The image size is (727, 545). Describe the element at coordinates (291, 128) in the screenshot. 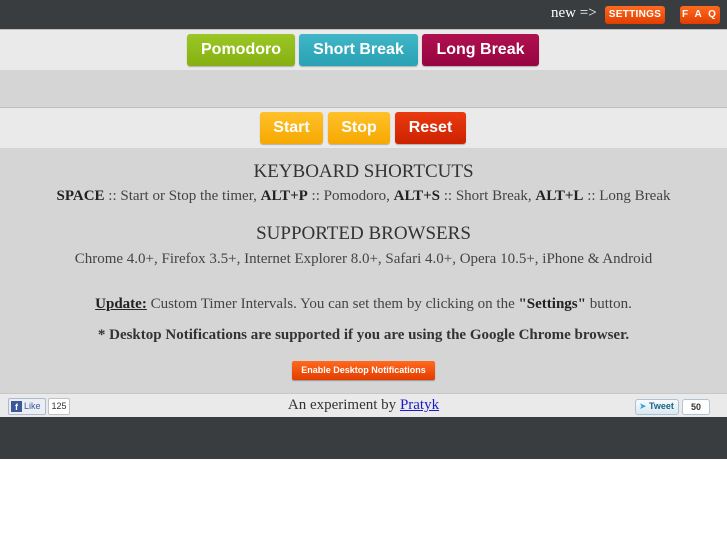

I see `start-button: Start` at that location.